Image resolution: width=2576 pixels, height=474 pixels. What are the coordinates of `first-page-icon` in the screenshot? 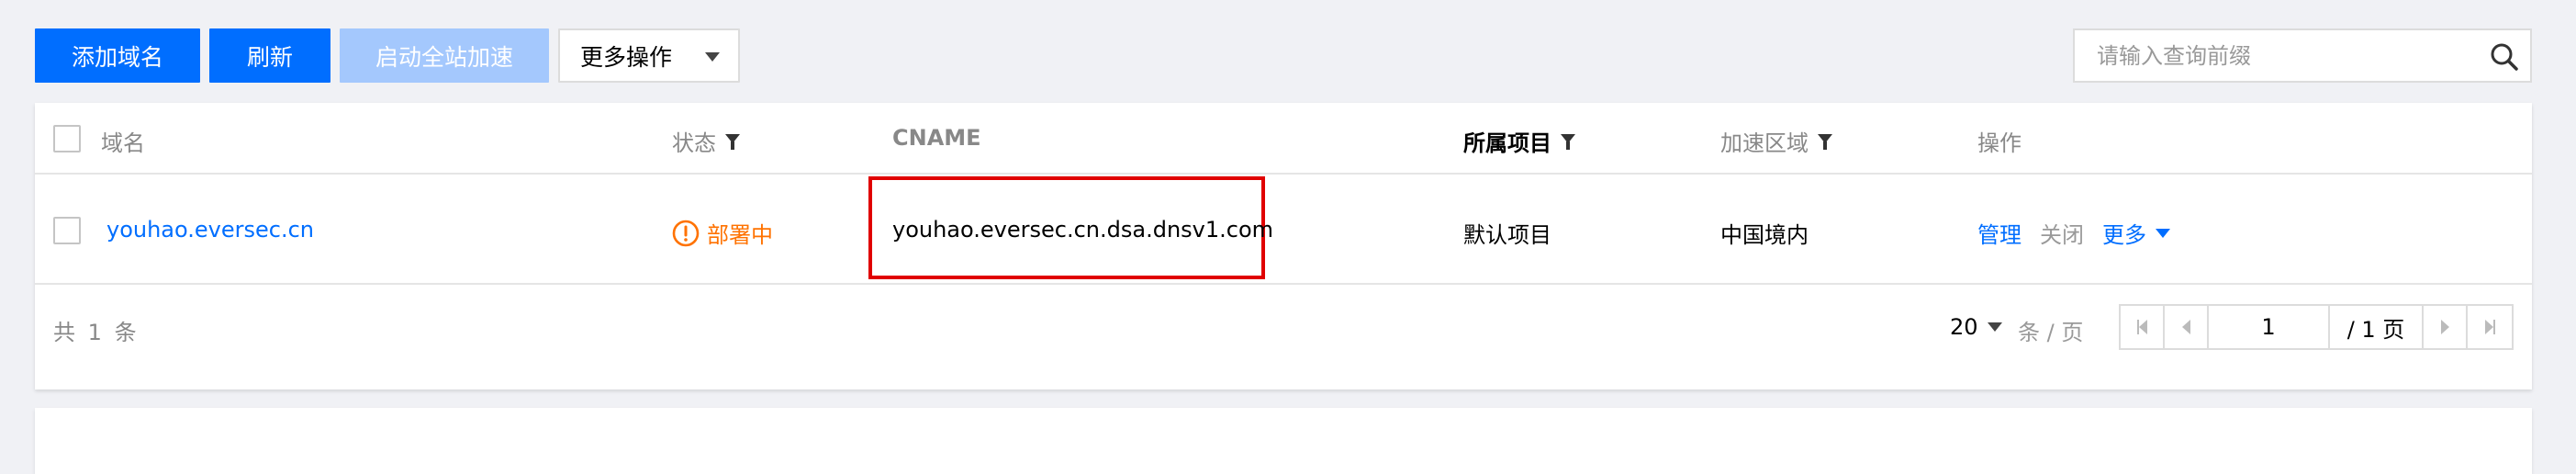 It's located at (2141, 327).